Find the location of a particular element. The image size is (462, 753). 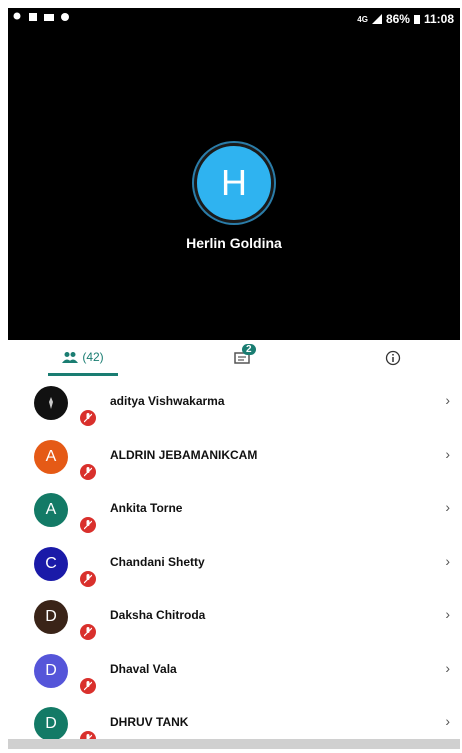

chat-notification-icon is located at coordinates (65, 17).